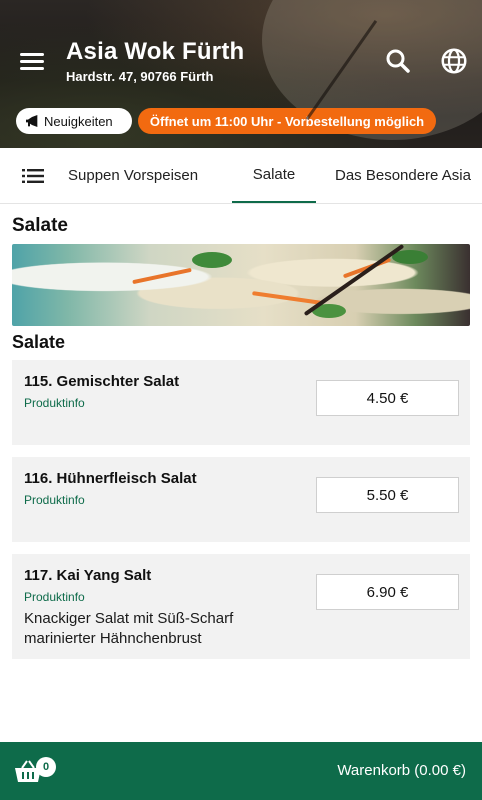 Image resolution: width=482 pixels, height=800 pixels. Describe the element at coordinates (241, 285) in the screenshot. I see `category-banner-image` at that location.